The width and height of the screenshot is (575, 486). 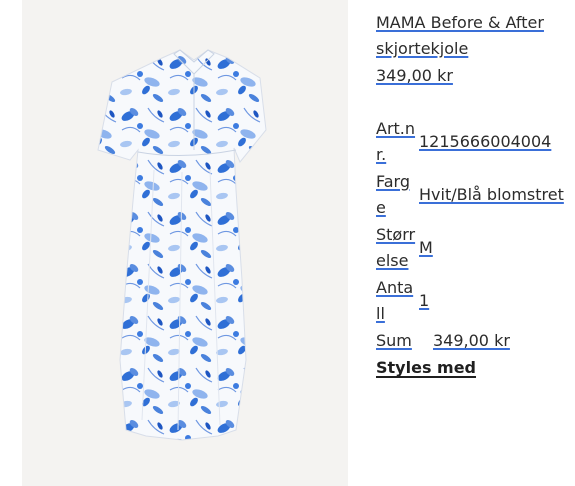 What do you see at coordinates (471, 341) in the screenshot?
I see `sum-value: 349,00 kr` at bounding box center [471, 341].